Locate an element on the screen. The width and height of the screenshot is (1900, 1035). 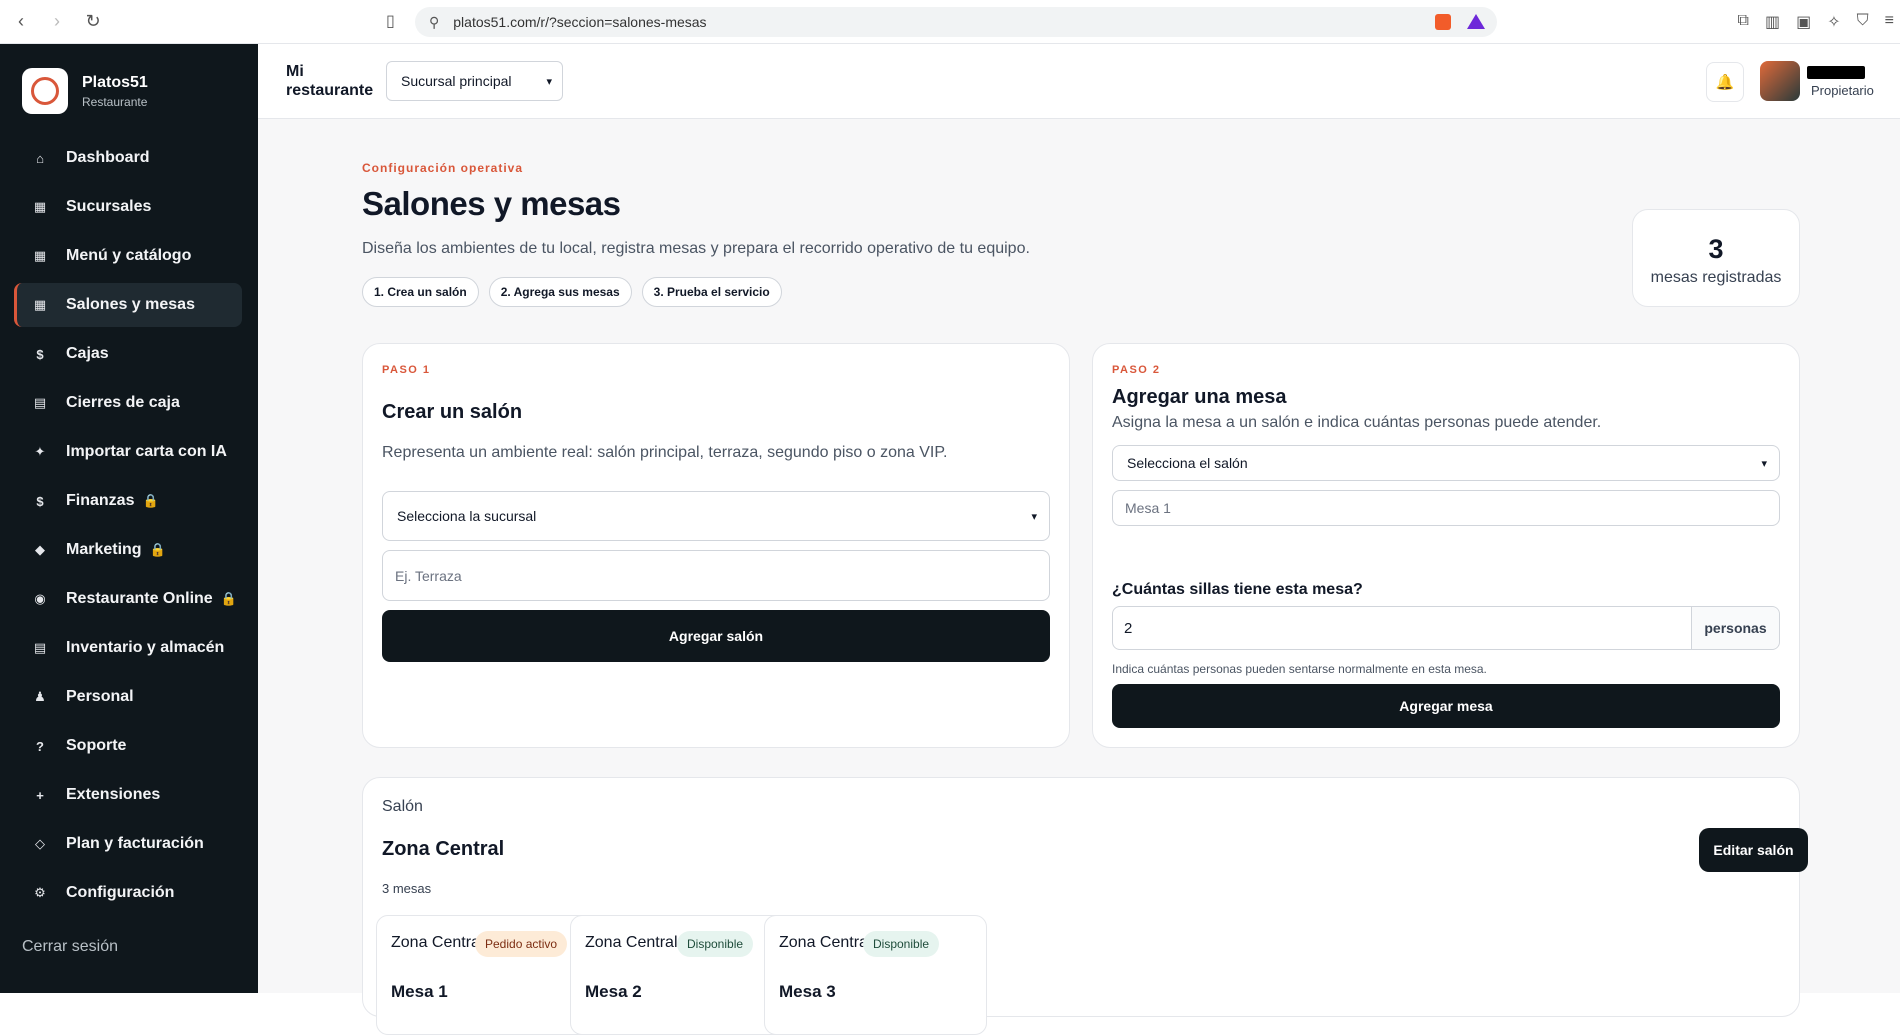
table-card: Zona Central Disponible Mesa 2 is located at coordinates (681, 975).